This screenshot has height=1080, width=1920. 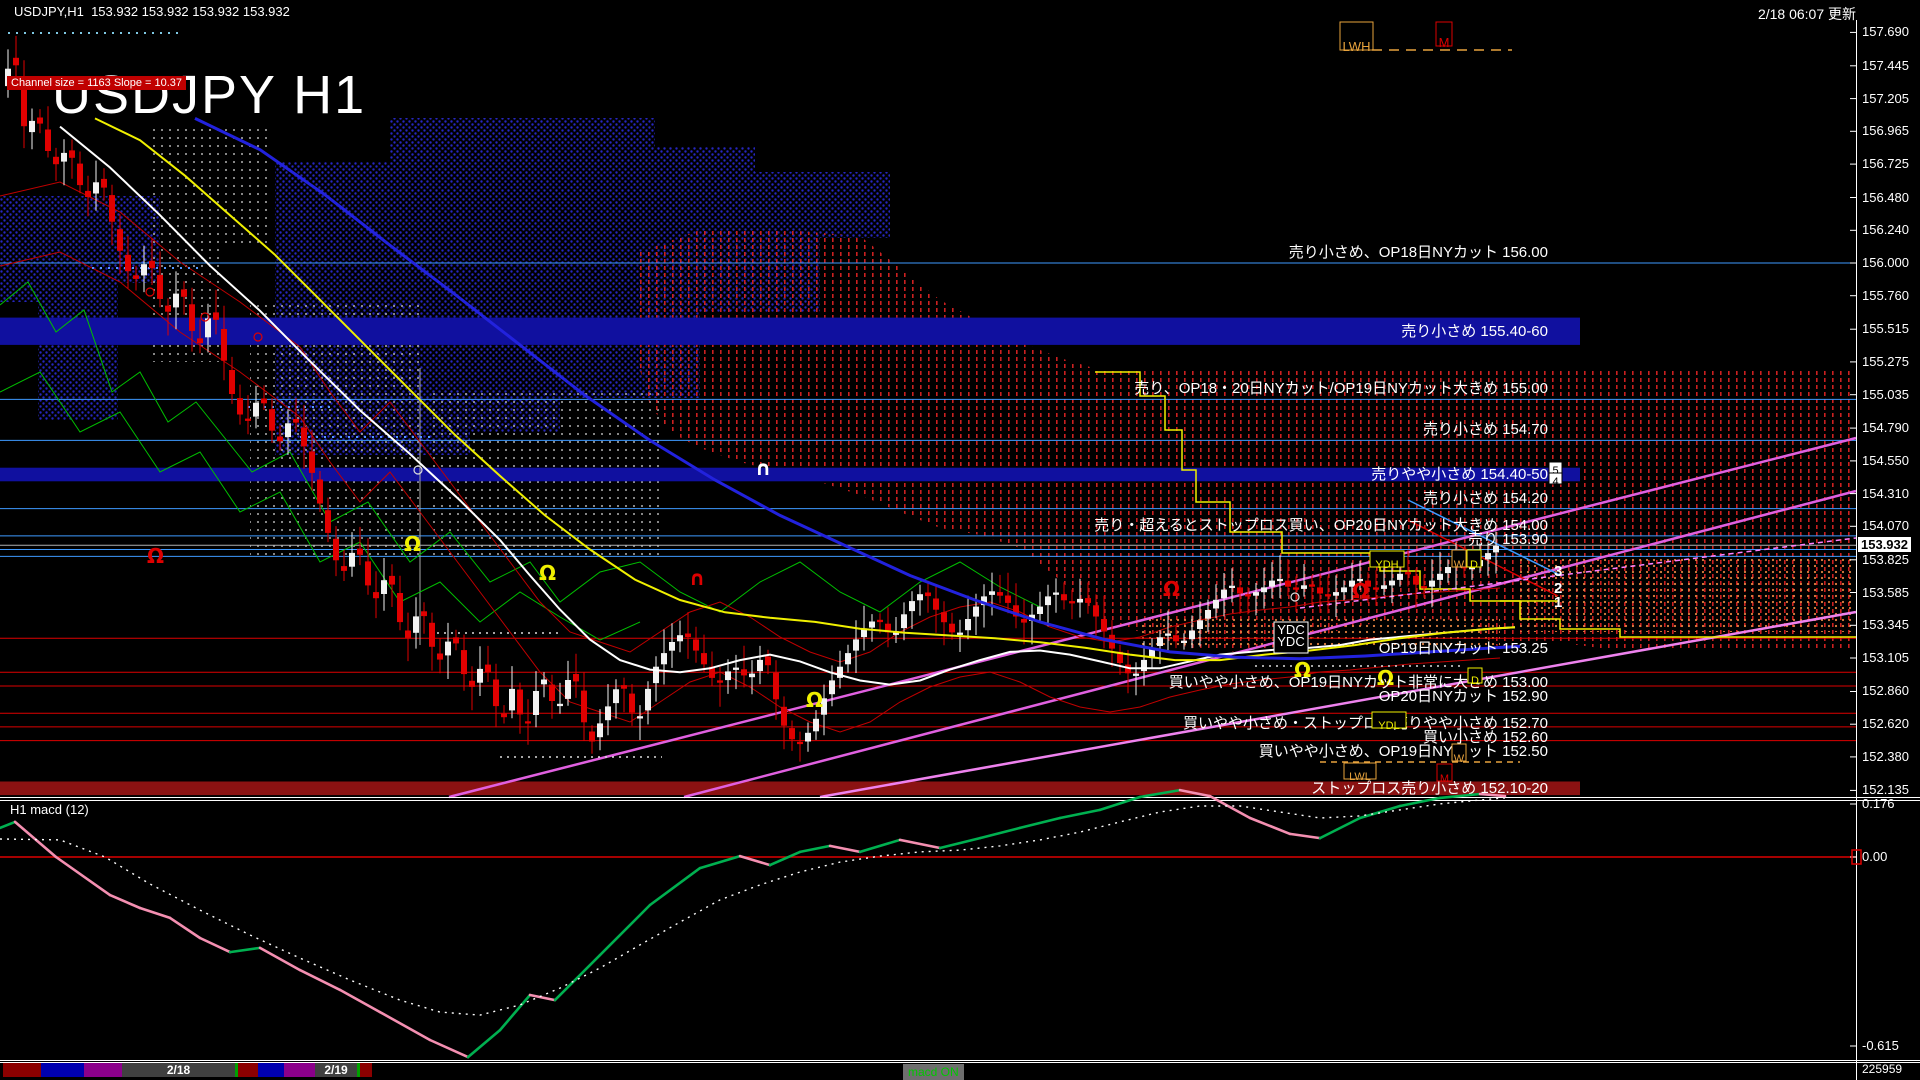 I want to click on price-tick-label: 156.965, so click(x=1885, y=130).